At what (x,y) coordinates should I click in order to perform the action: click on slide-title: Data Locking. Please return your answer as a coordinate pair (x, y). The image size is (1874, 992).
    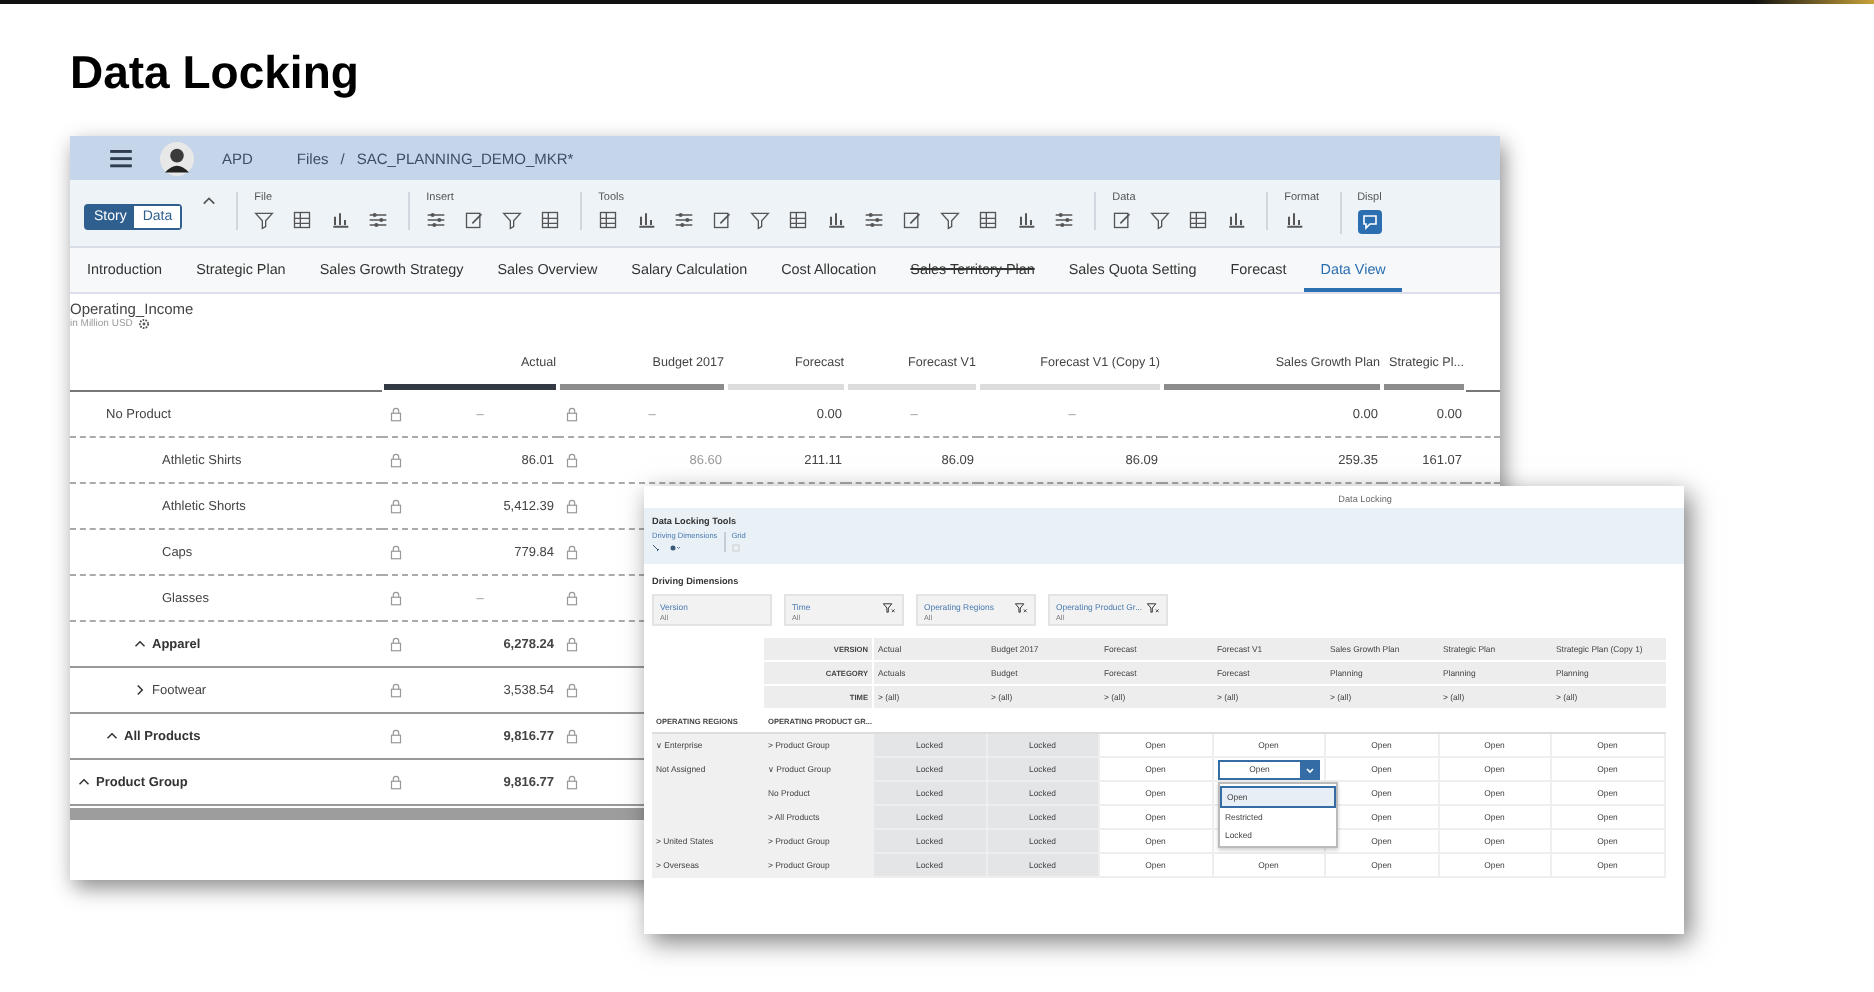
    Looking at the image, I should click on (214, 72).